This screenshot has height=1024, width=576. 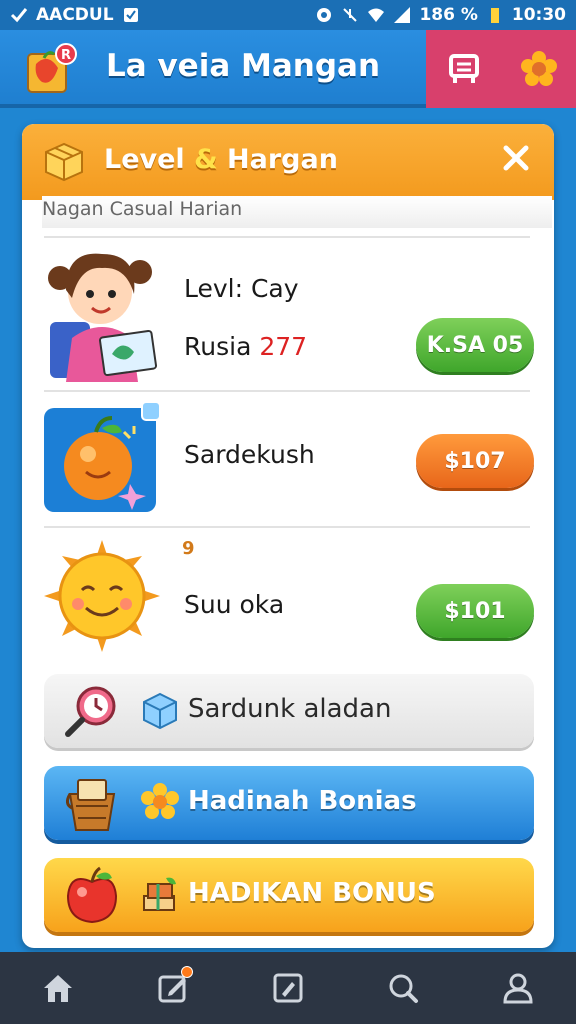 What do you see at coordinates (188, 548) in the screenshot?
I see `row-badge-number: 9` at bounding box center [188, 548].